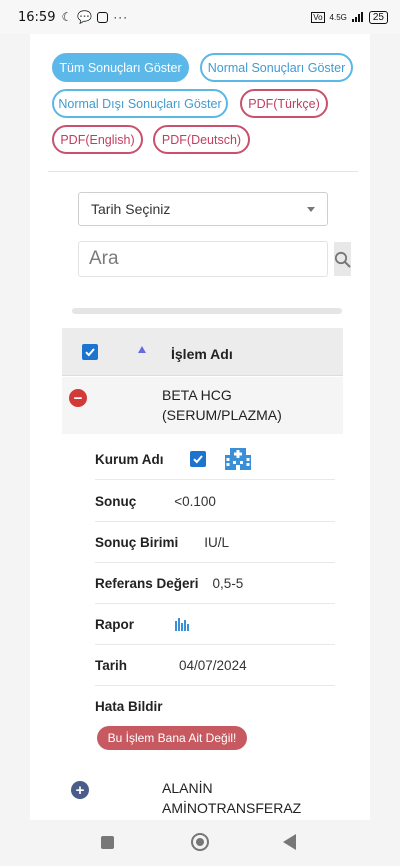 Image resolution: width=400 pixels, height=866 pixels. Describe the element at coordinates (120, 67) in the screenshot. I see `all-results-button: Tüm Sonuçları Göster` at that location.